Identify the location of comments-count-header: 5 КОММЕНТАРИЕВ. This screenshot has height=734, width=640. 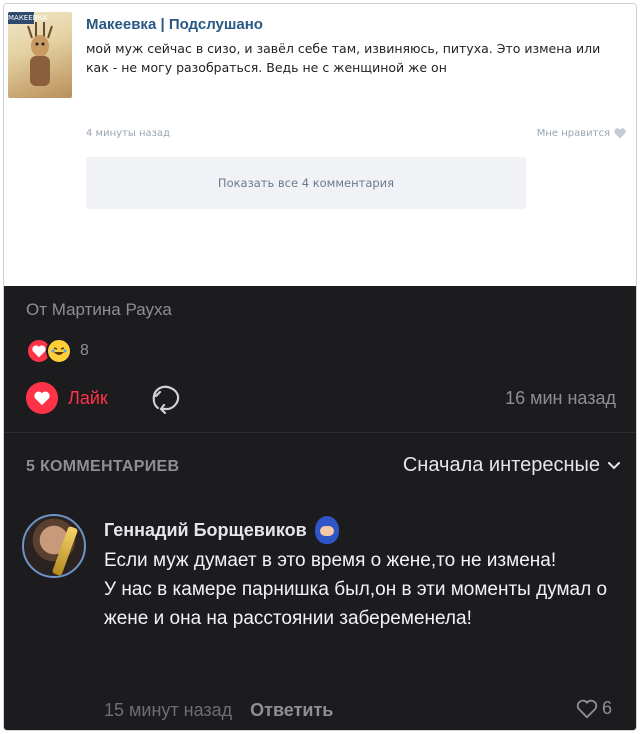
(103, 466).